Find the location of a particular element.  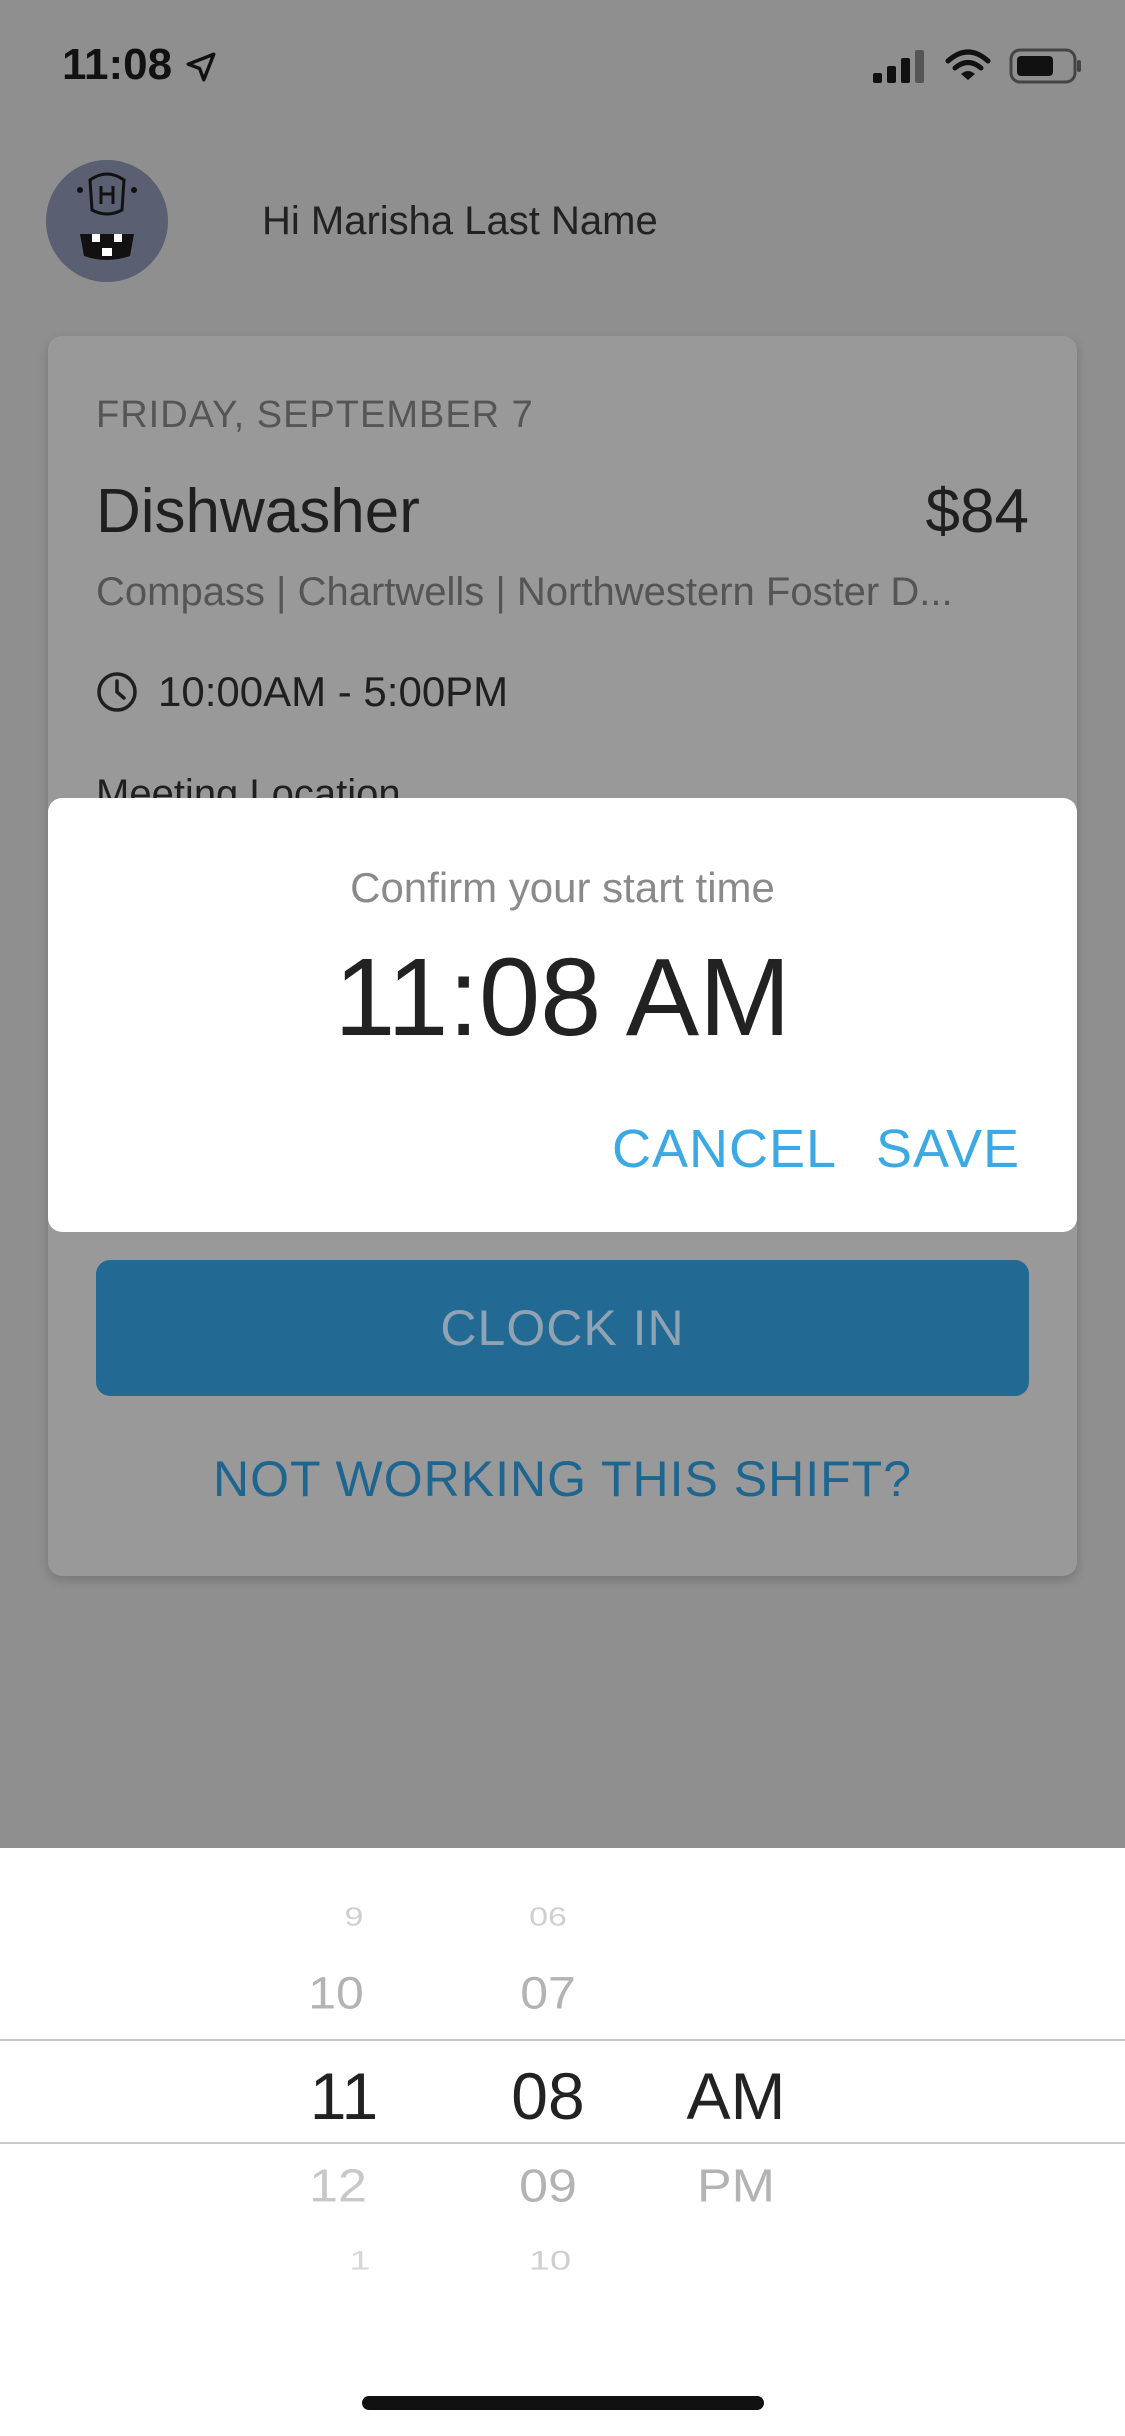

avatar is located at coordinates (107, 221).